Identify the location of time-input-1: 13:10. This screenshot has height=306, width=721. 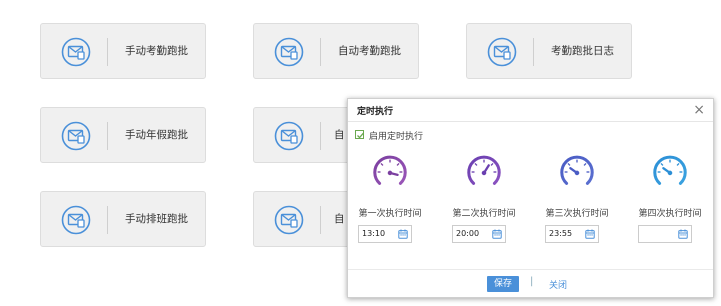
(385, 234).